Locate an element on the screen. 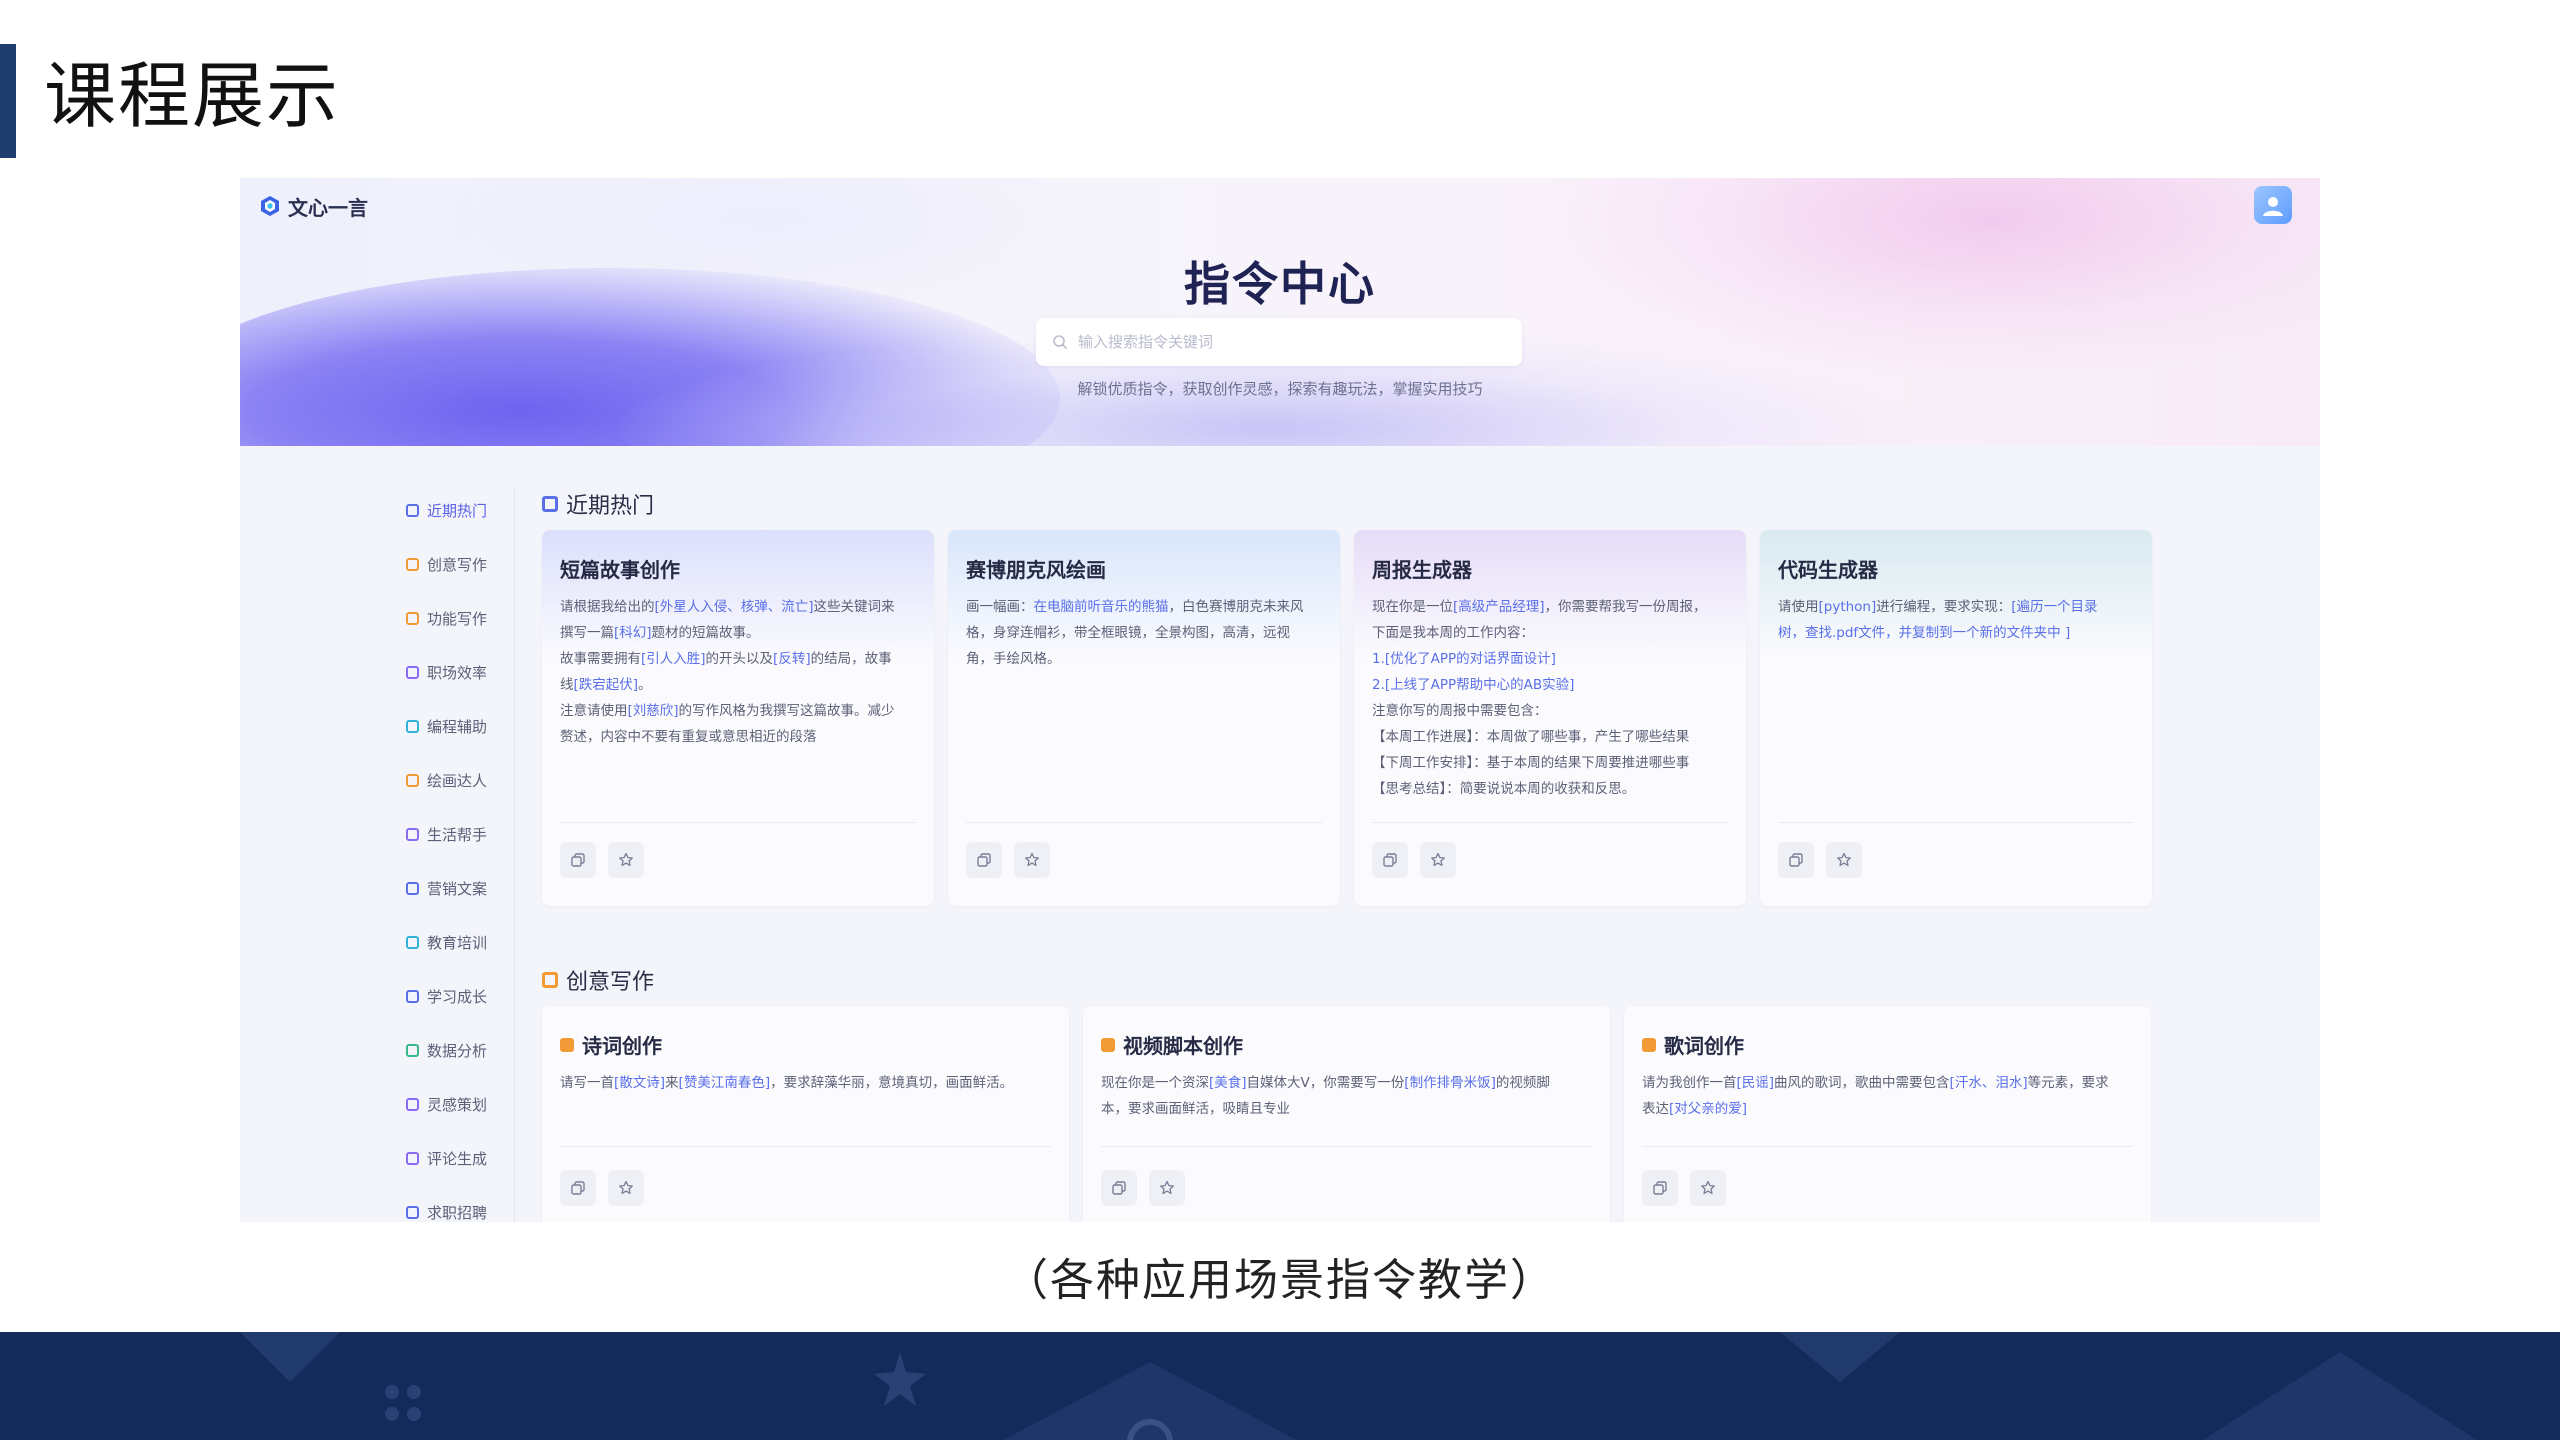 The height and width of the screenshot is (1440, 2560). prompt-line: 格，身穿连帽衫，带全框眼镜，全景构图，高清，远视 is located at coordinates (1144, 633).